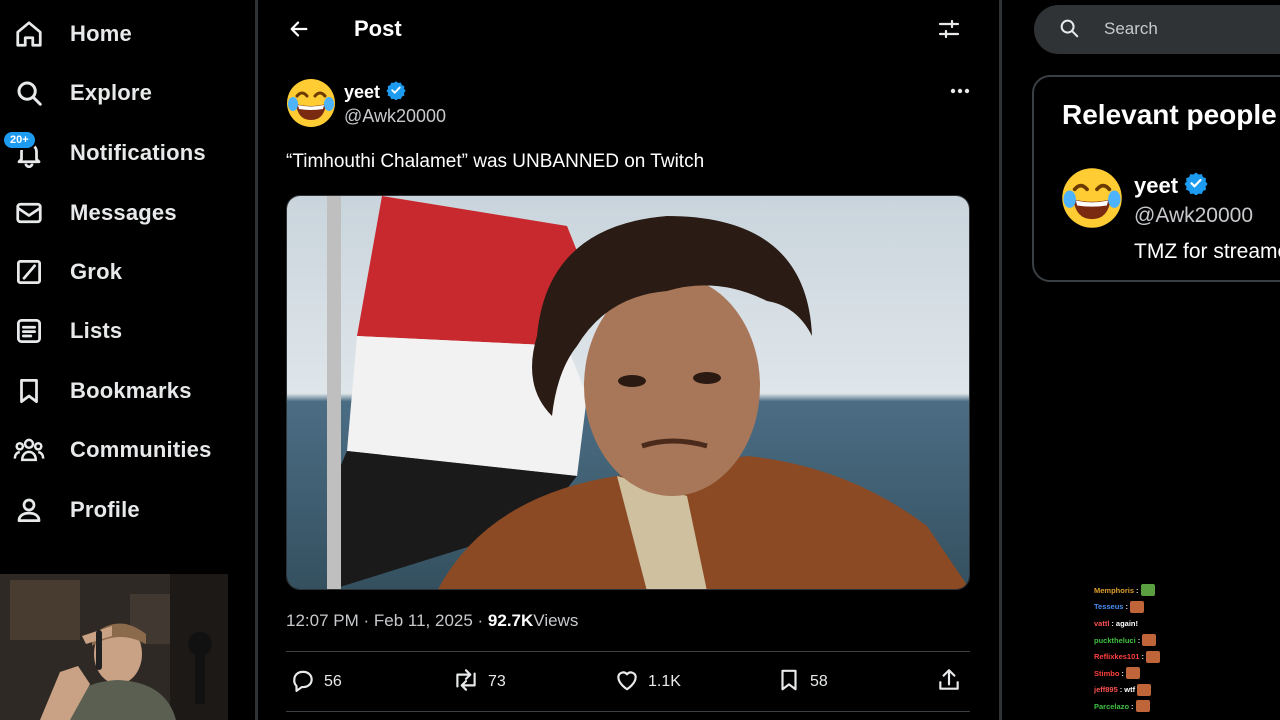  I want to click on chat-line: vattl: again!, so click(1149, 623).